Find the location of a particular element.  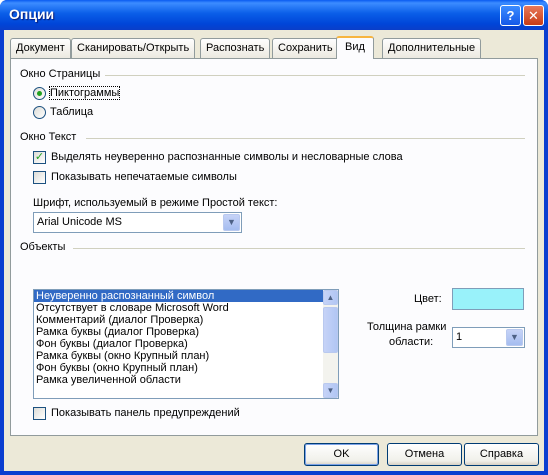

thickness-select: 1 ▼ is located at coordinates (488, 337).